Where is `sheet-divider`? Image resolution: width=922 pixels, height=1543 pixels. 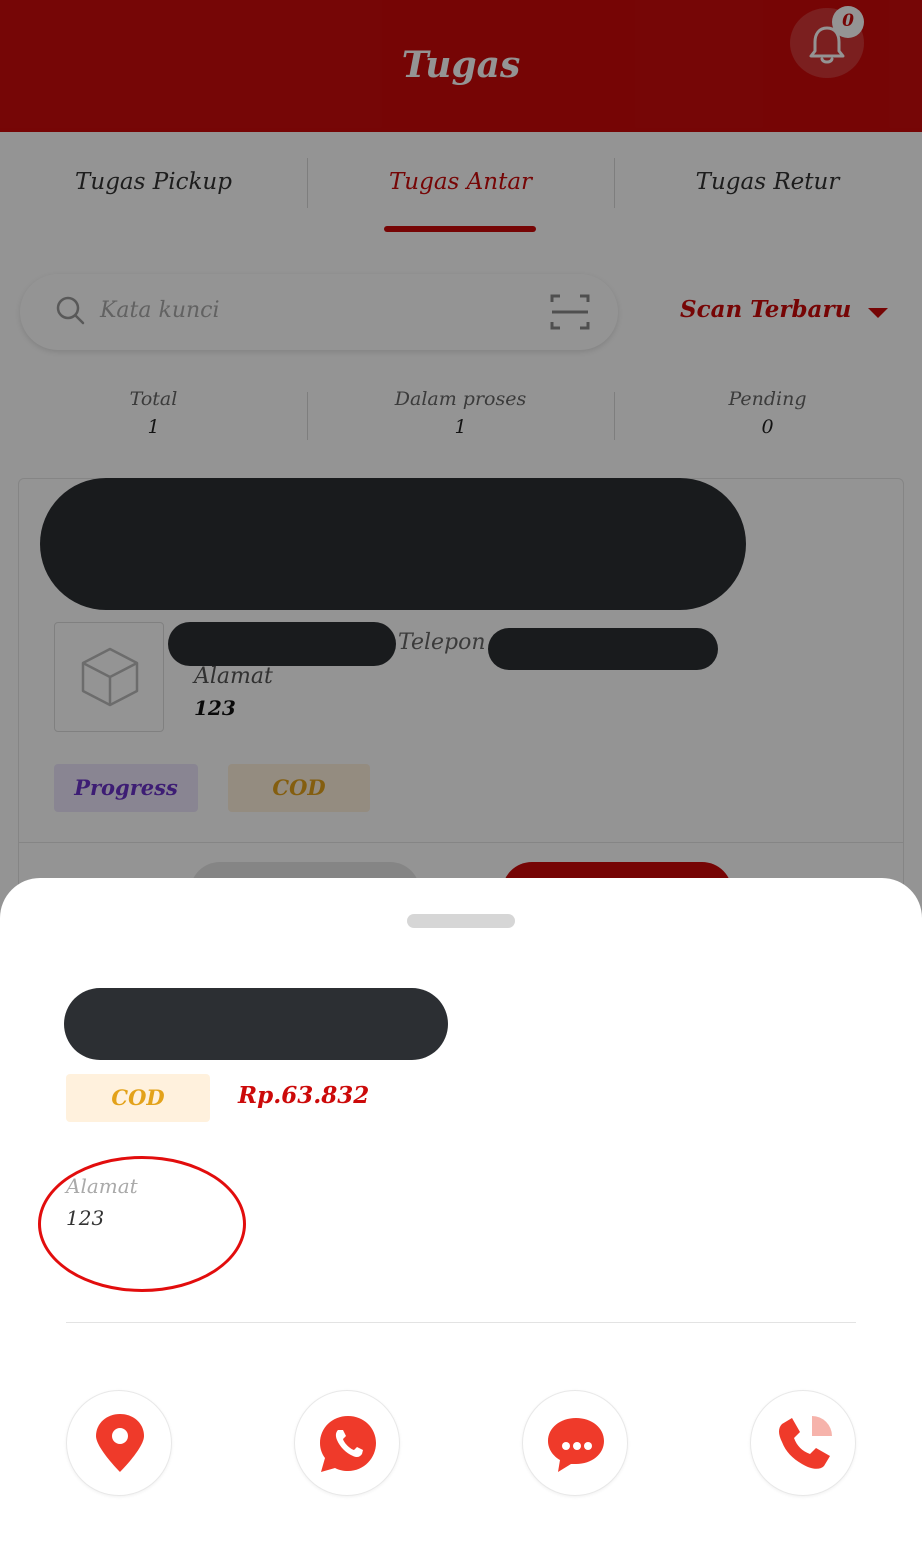
sheet-divider is located at coordinates (461, 1322).